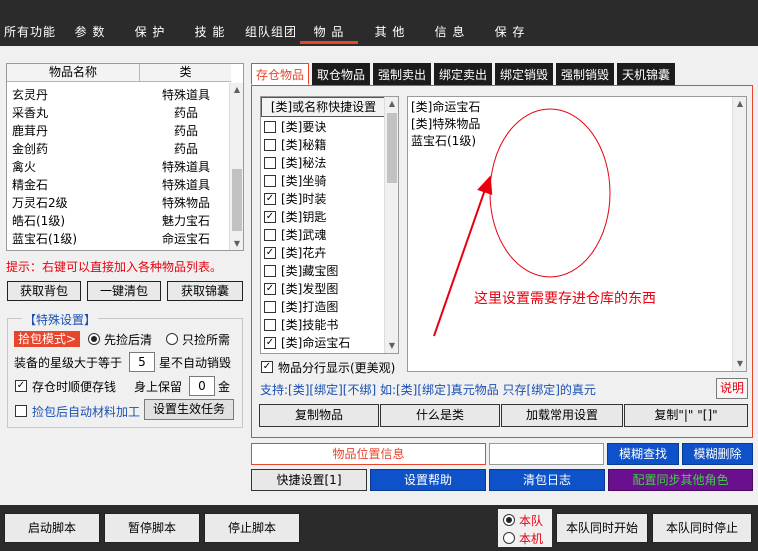  I want to click on tab-all-functions: 所有功能, so click(30, 34).